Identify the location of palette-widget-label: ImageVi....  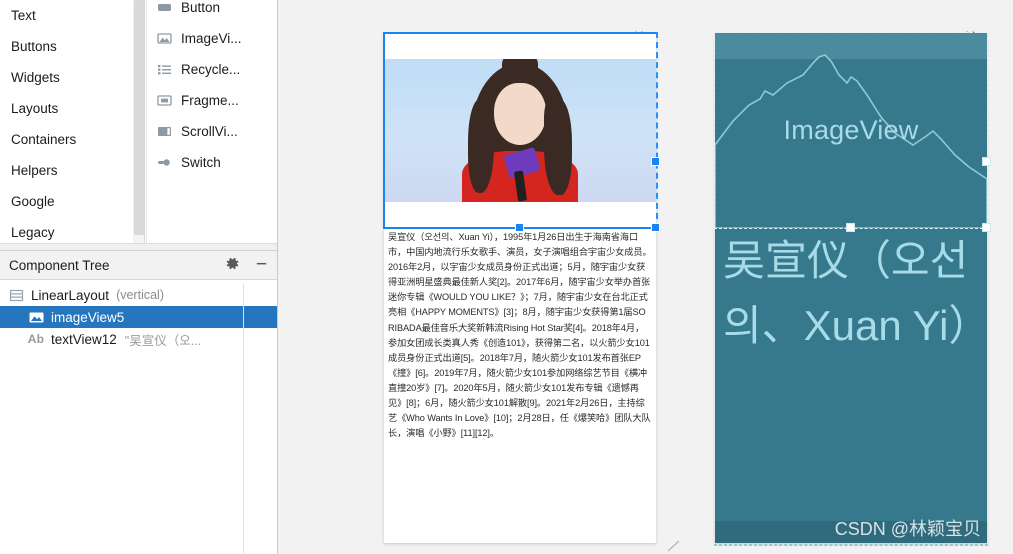
(211, 38).